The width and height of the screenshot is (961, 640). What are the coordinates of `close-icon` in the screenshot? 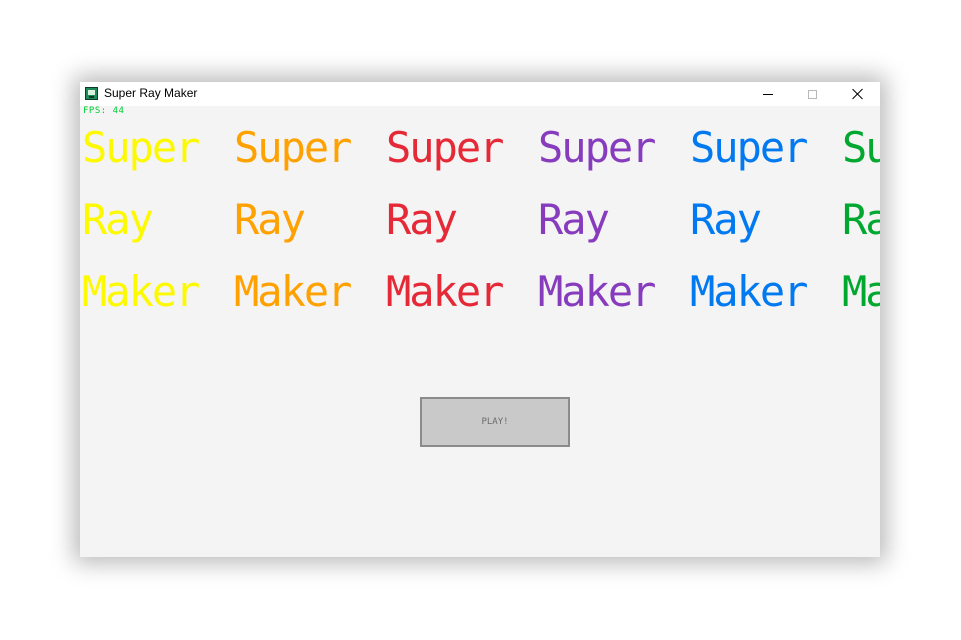 It's located at (858, 94).